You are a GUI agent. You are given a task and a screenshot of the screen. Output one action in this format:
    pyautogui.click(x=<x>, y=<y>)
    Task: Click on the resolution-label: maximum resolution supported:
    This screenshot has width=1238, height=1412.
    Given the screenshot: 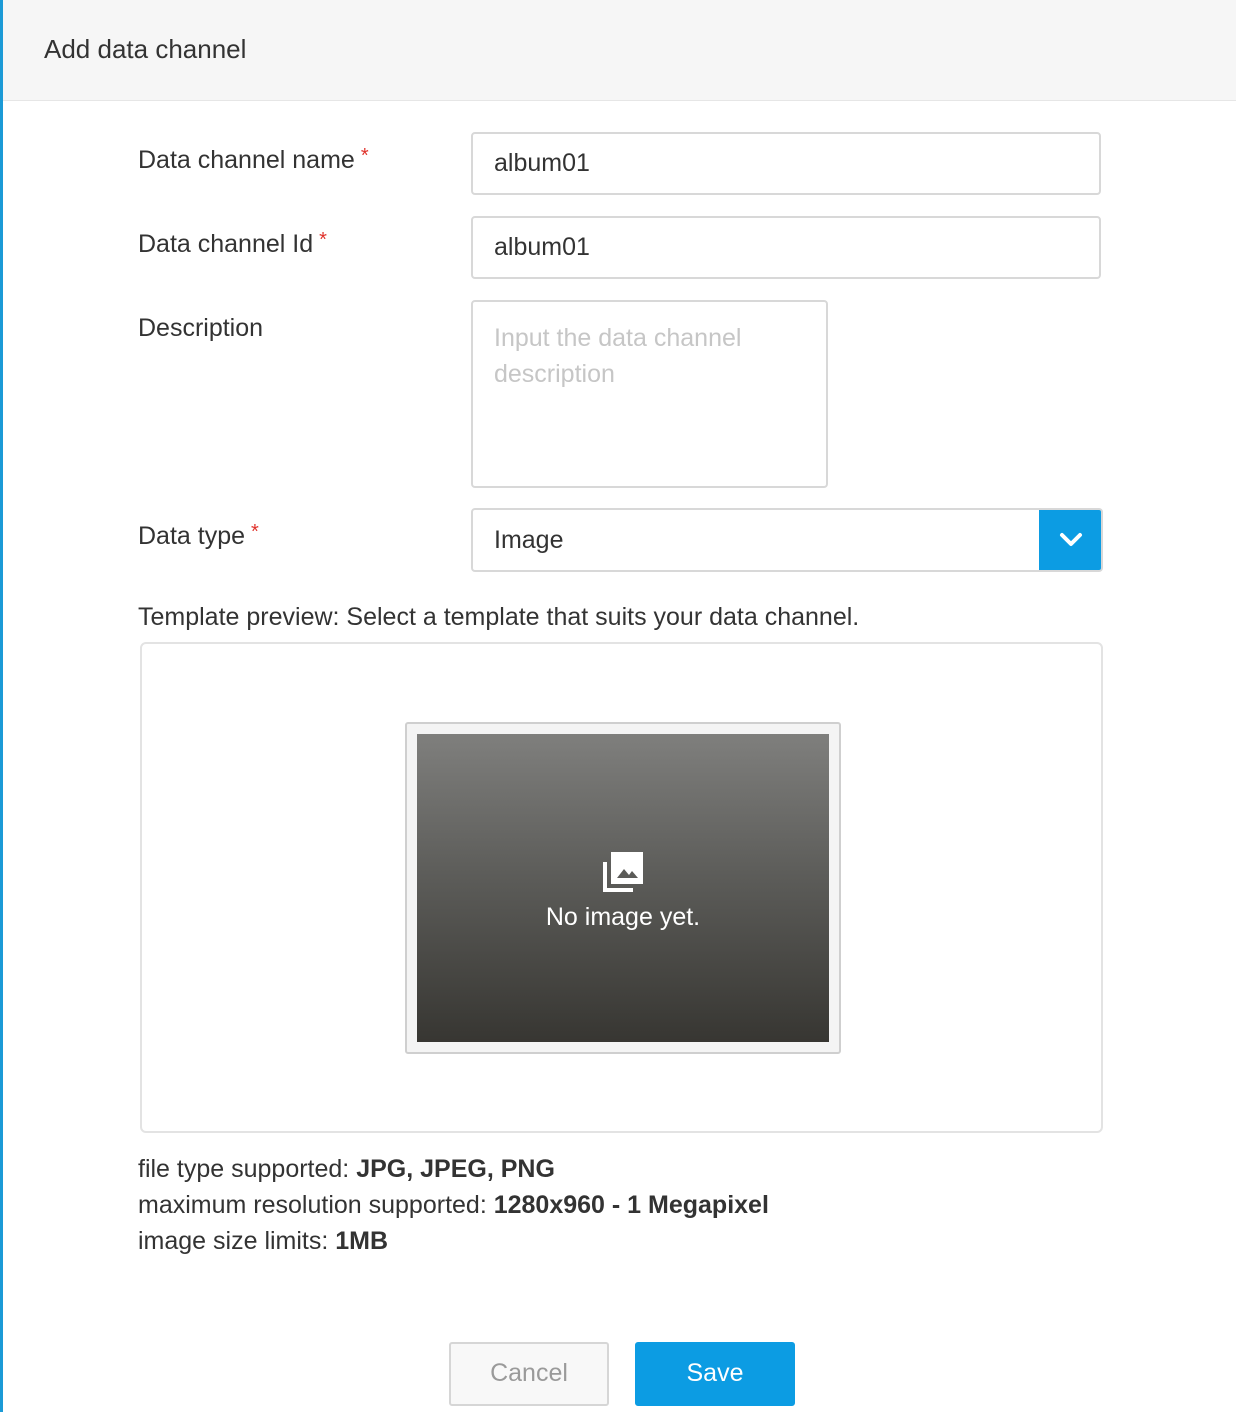 What is the action you would take?
    pyautogui.click(x=316, y=1205)
    